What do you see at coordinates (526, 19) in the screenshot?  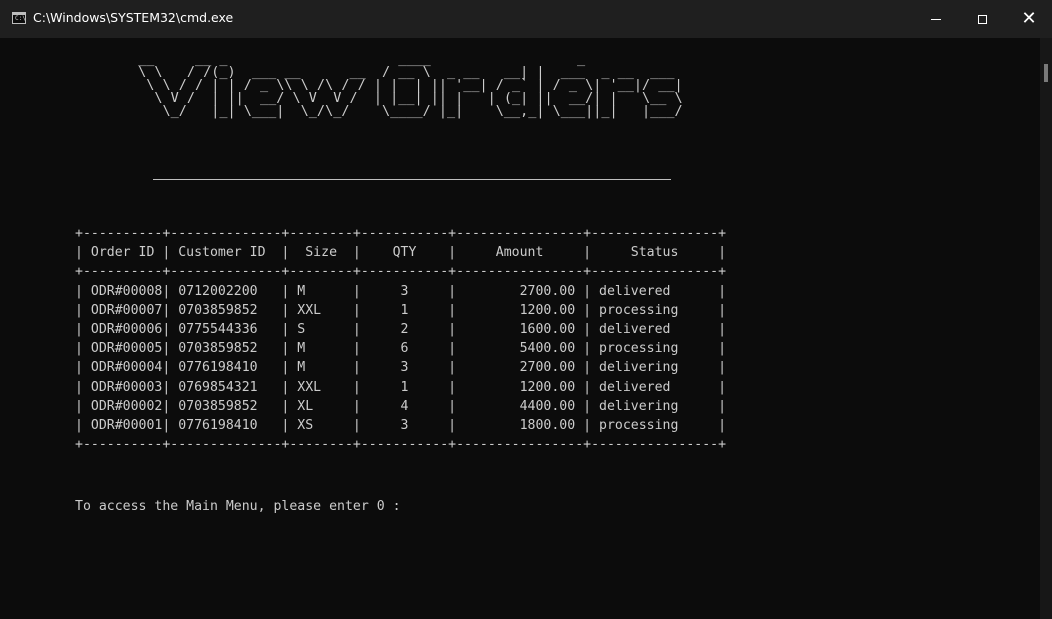 I see `title-bar: C:\ C:\Windows\SYSTEM32\cmd.exe ✕` at bounding box center [526, 19].